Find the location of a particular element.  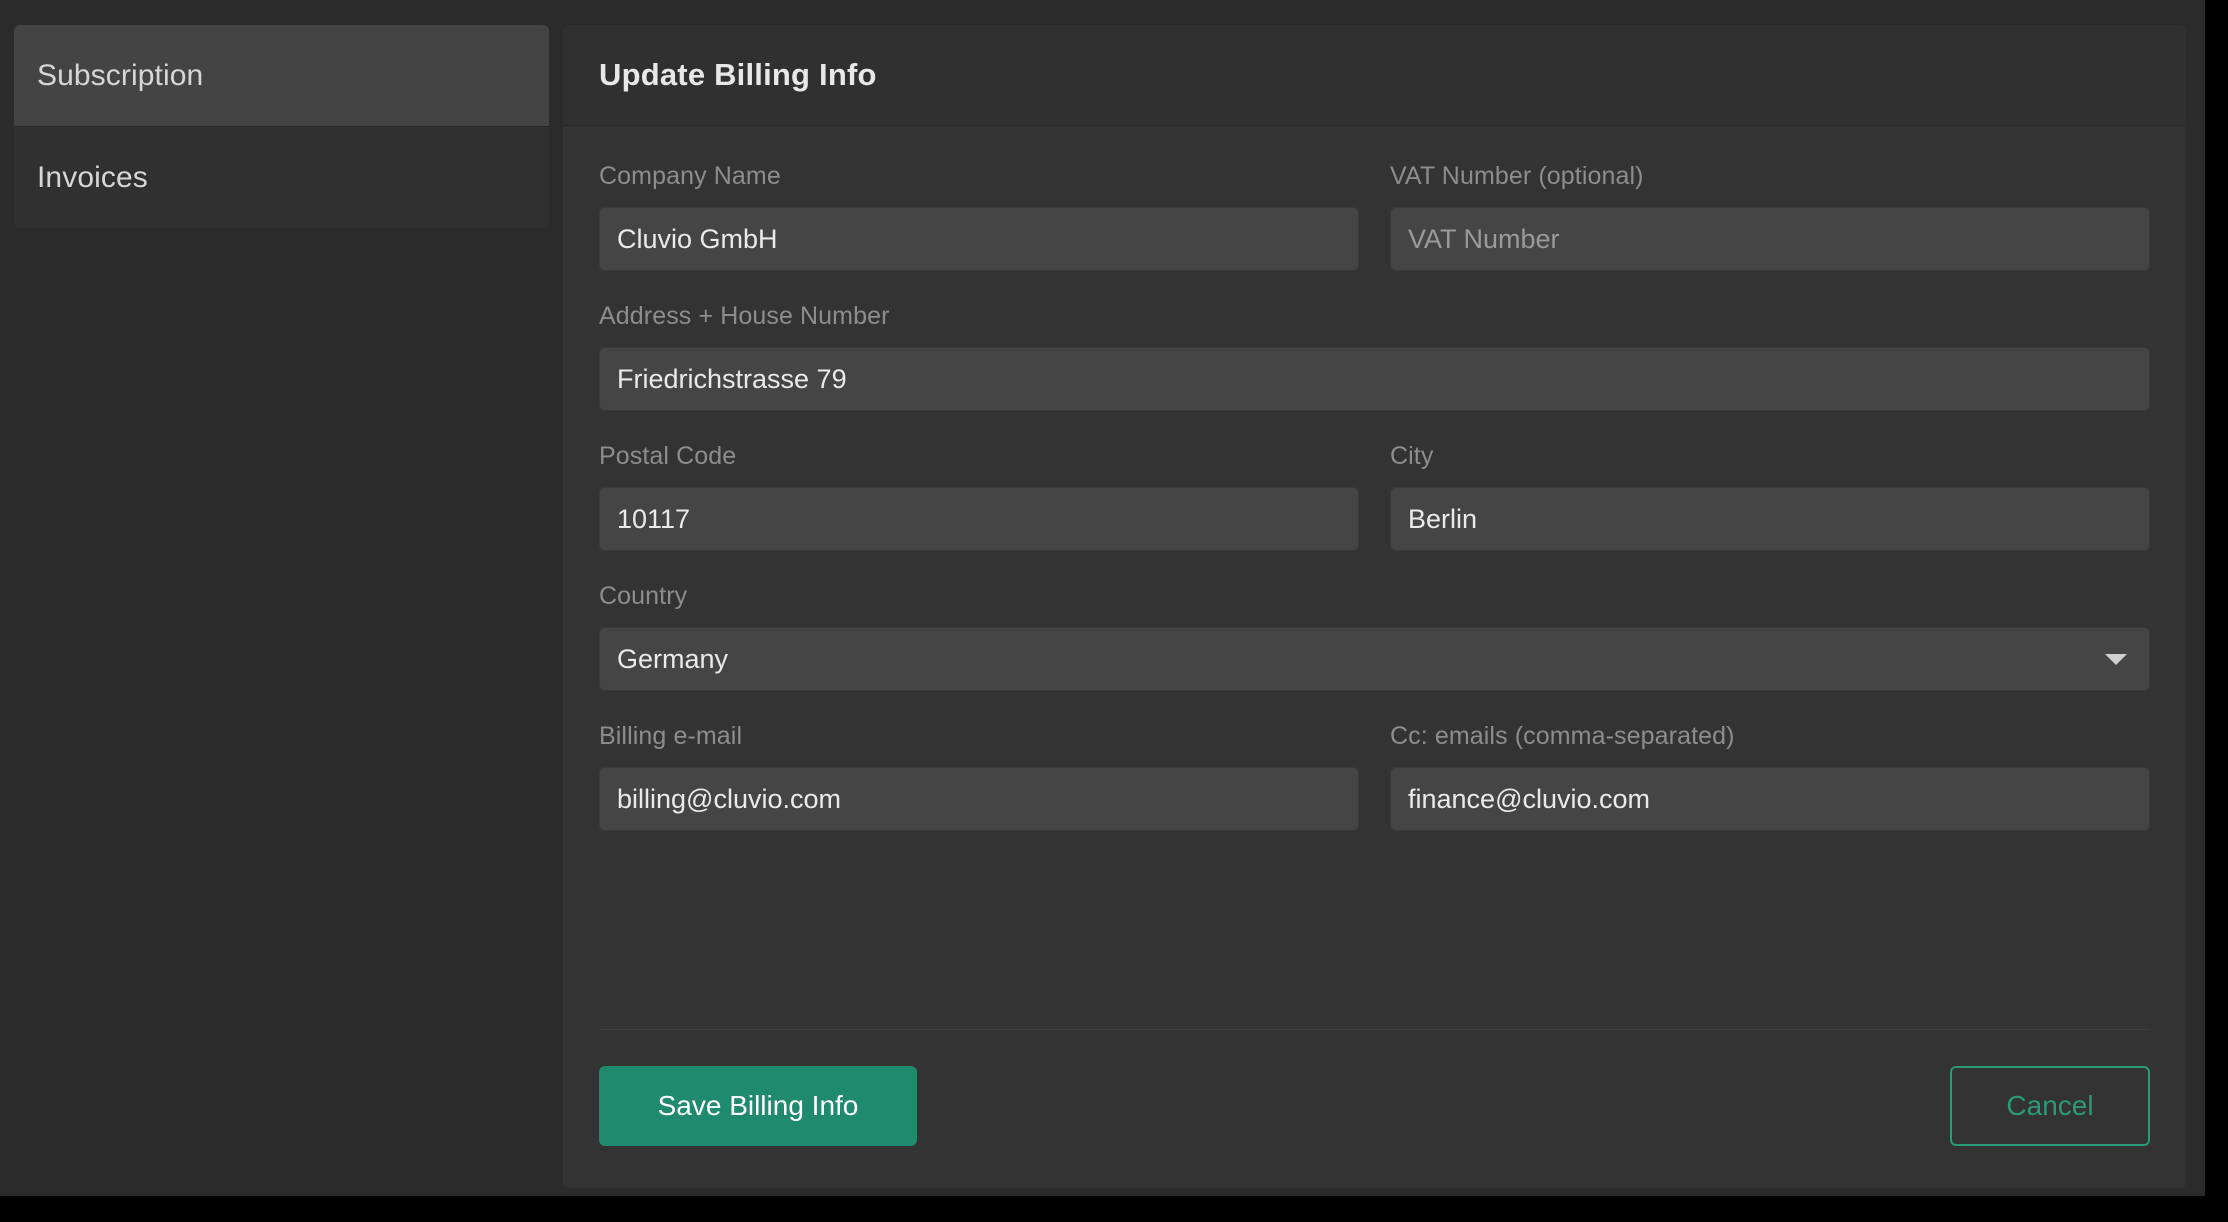

sidebar-nav: Subscription Invoices is located at coordinates (281, 126).